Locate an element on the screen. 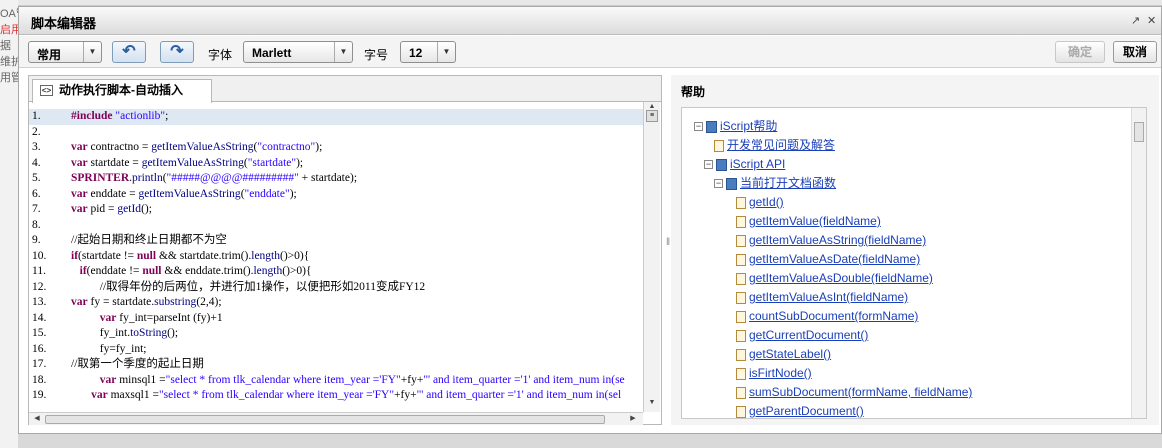 The image size is (1162, 448). code-line: 9. //起始日期和终止日期都不为空 is located at coordinates (336, 241).